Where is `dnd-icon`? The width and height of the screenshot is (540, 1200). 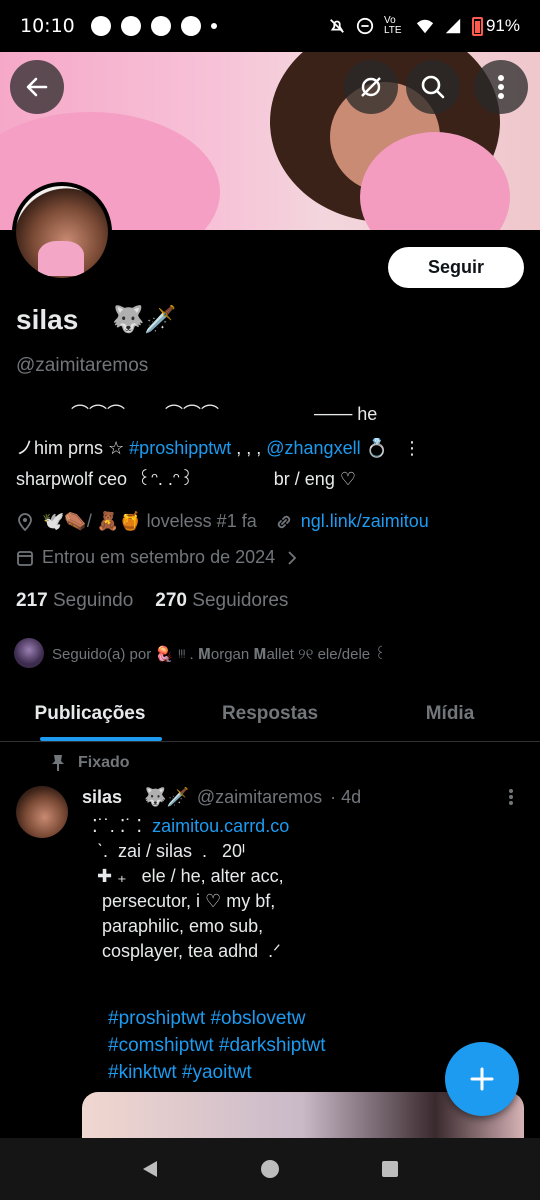
dnd-icon is located at coordinates (365, 26).